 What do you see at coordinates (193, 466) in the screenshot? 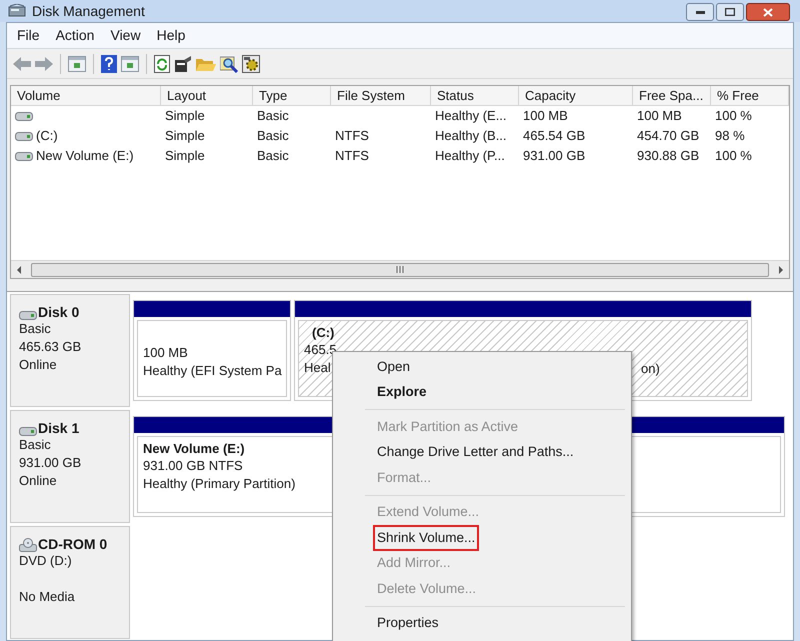
I see `partition-detail: 931.00 GB NTFS` at bounding box center [193, 466].